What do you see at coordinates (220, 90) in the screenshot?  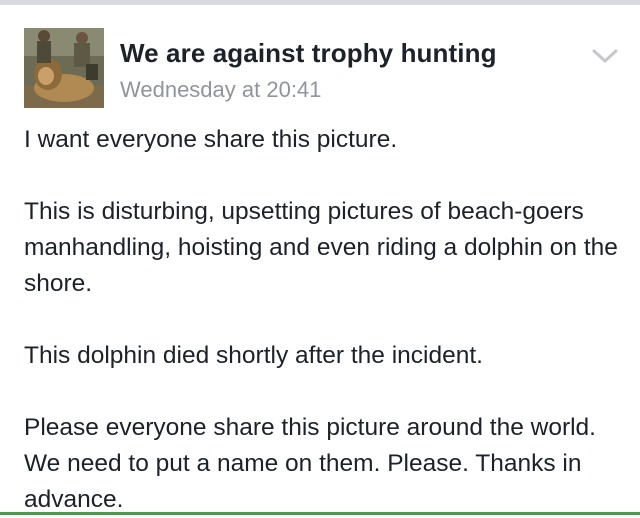 I see `post-timestamp: Wednesday at 20:41` at bounding box center [220, 90].